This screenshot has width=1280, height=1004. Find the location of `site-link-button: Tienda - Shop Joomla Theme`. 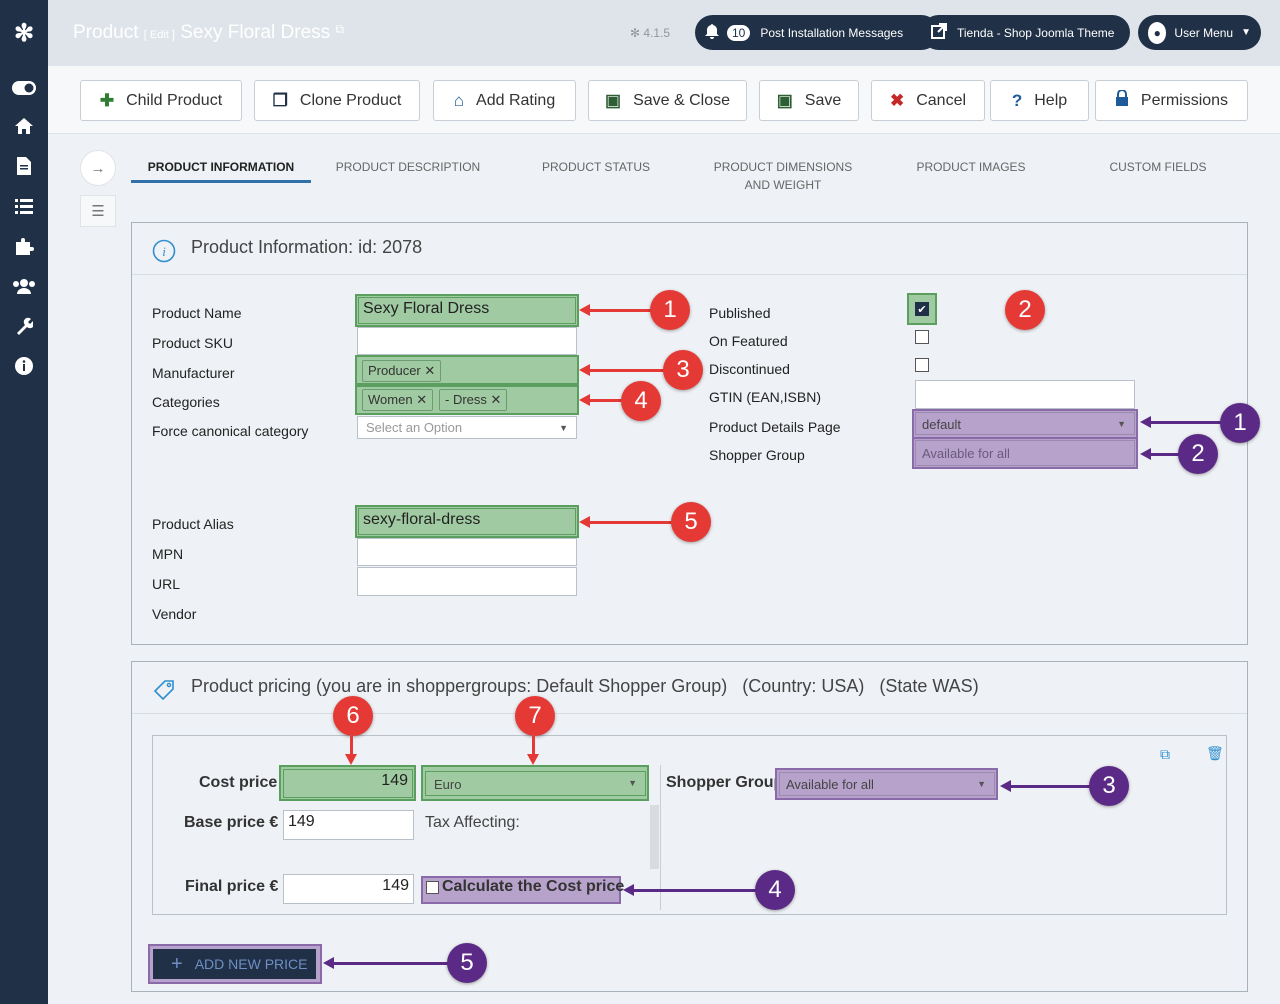

site-link-button: Tienda - Shop Joomla Theme is located at coordinates (1025, 32).